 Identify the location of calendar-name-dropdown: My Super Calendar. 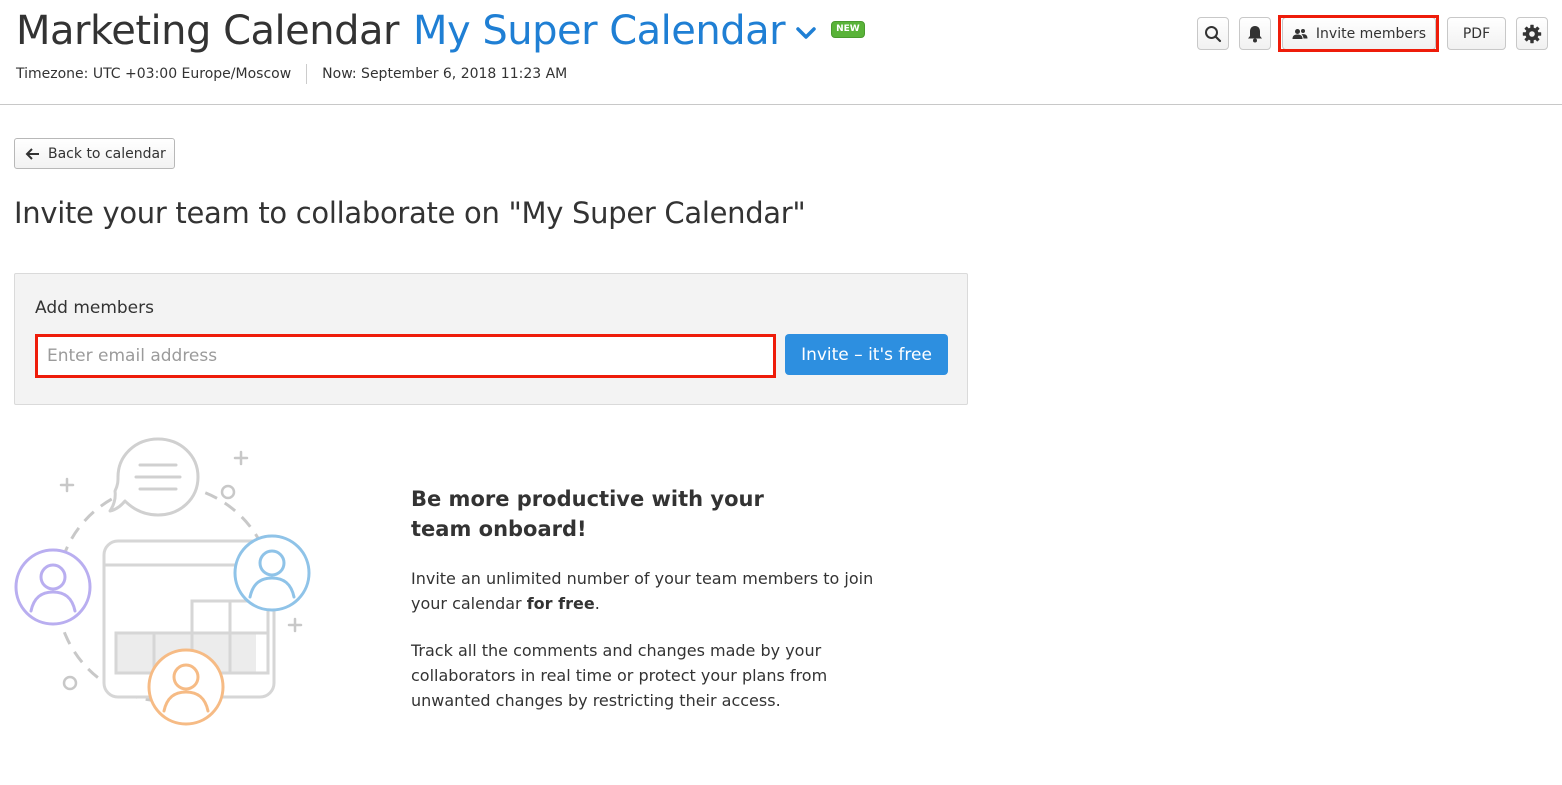
(599, 31).